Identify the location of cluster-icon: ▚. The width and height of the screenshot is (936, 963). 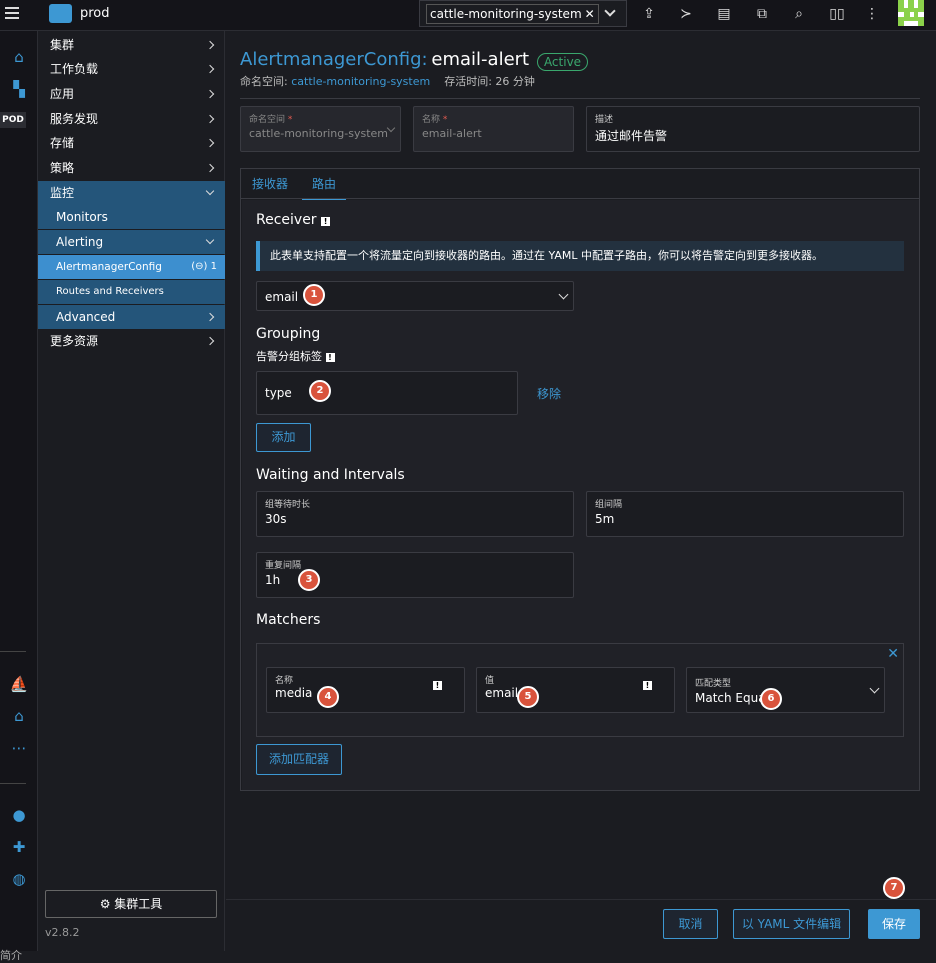
(19, 89).